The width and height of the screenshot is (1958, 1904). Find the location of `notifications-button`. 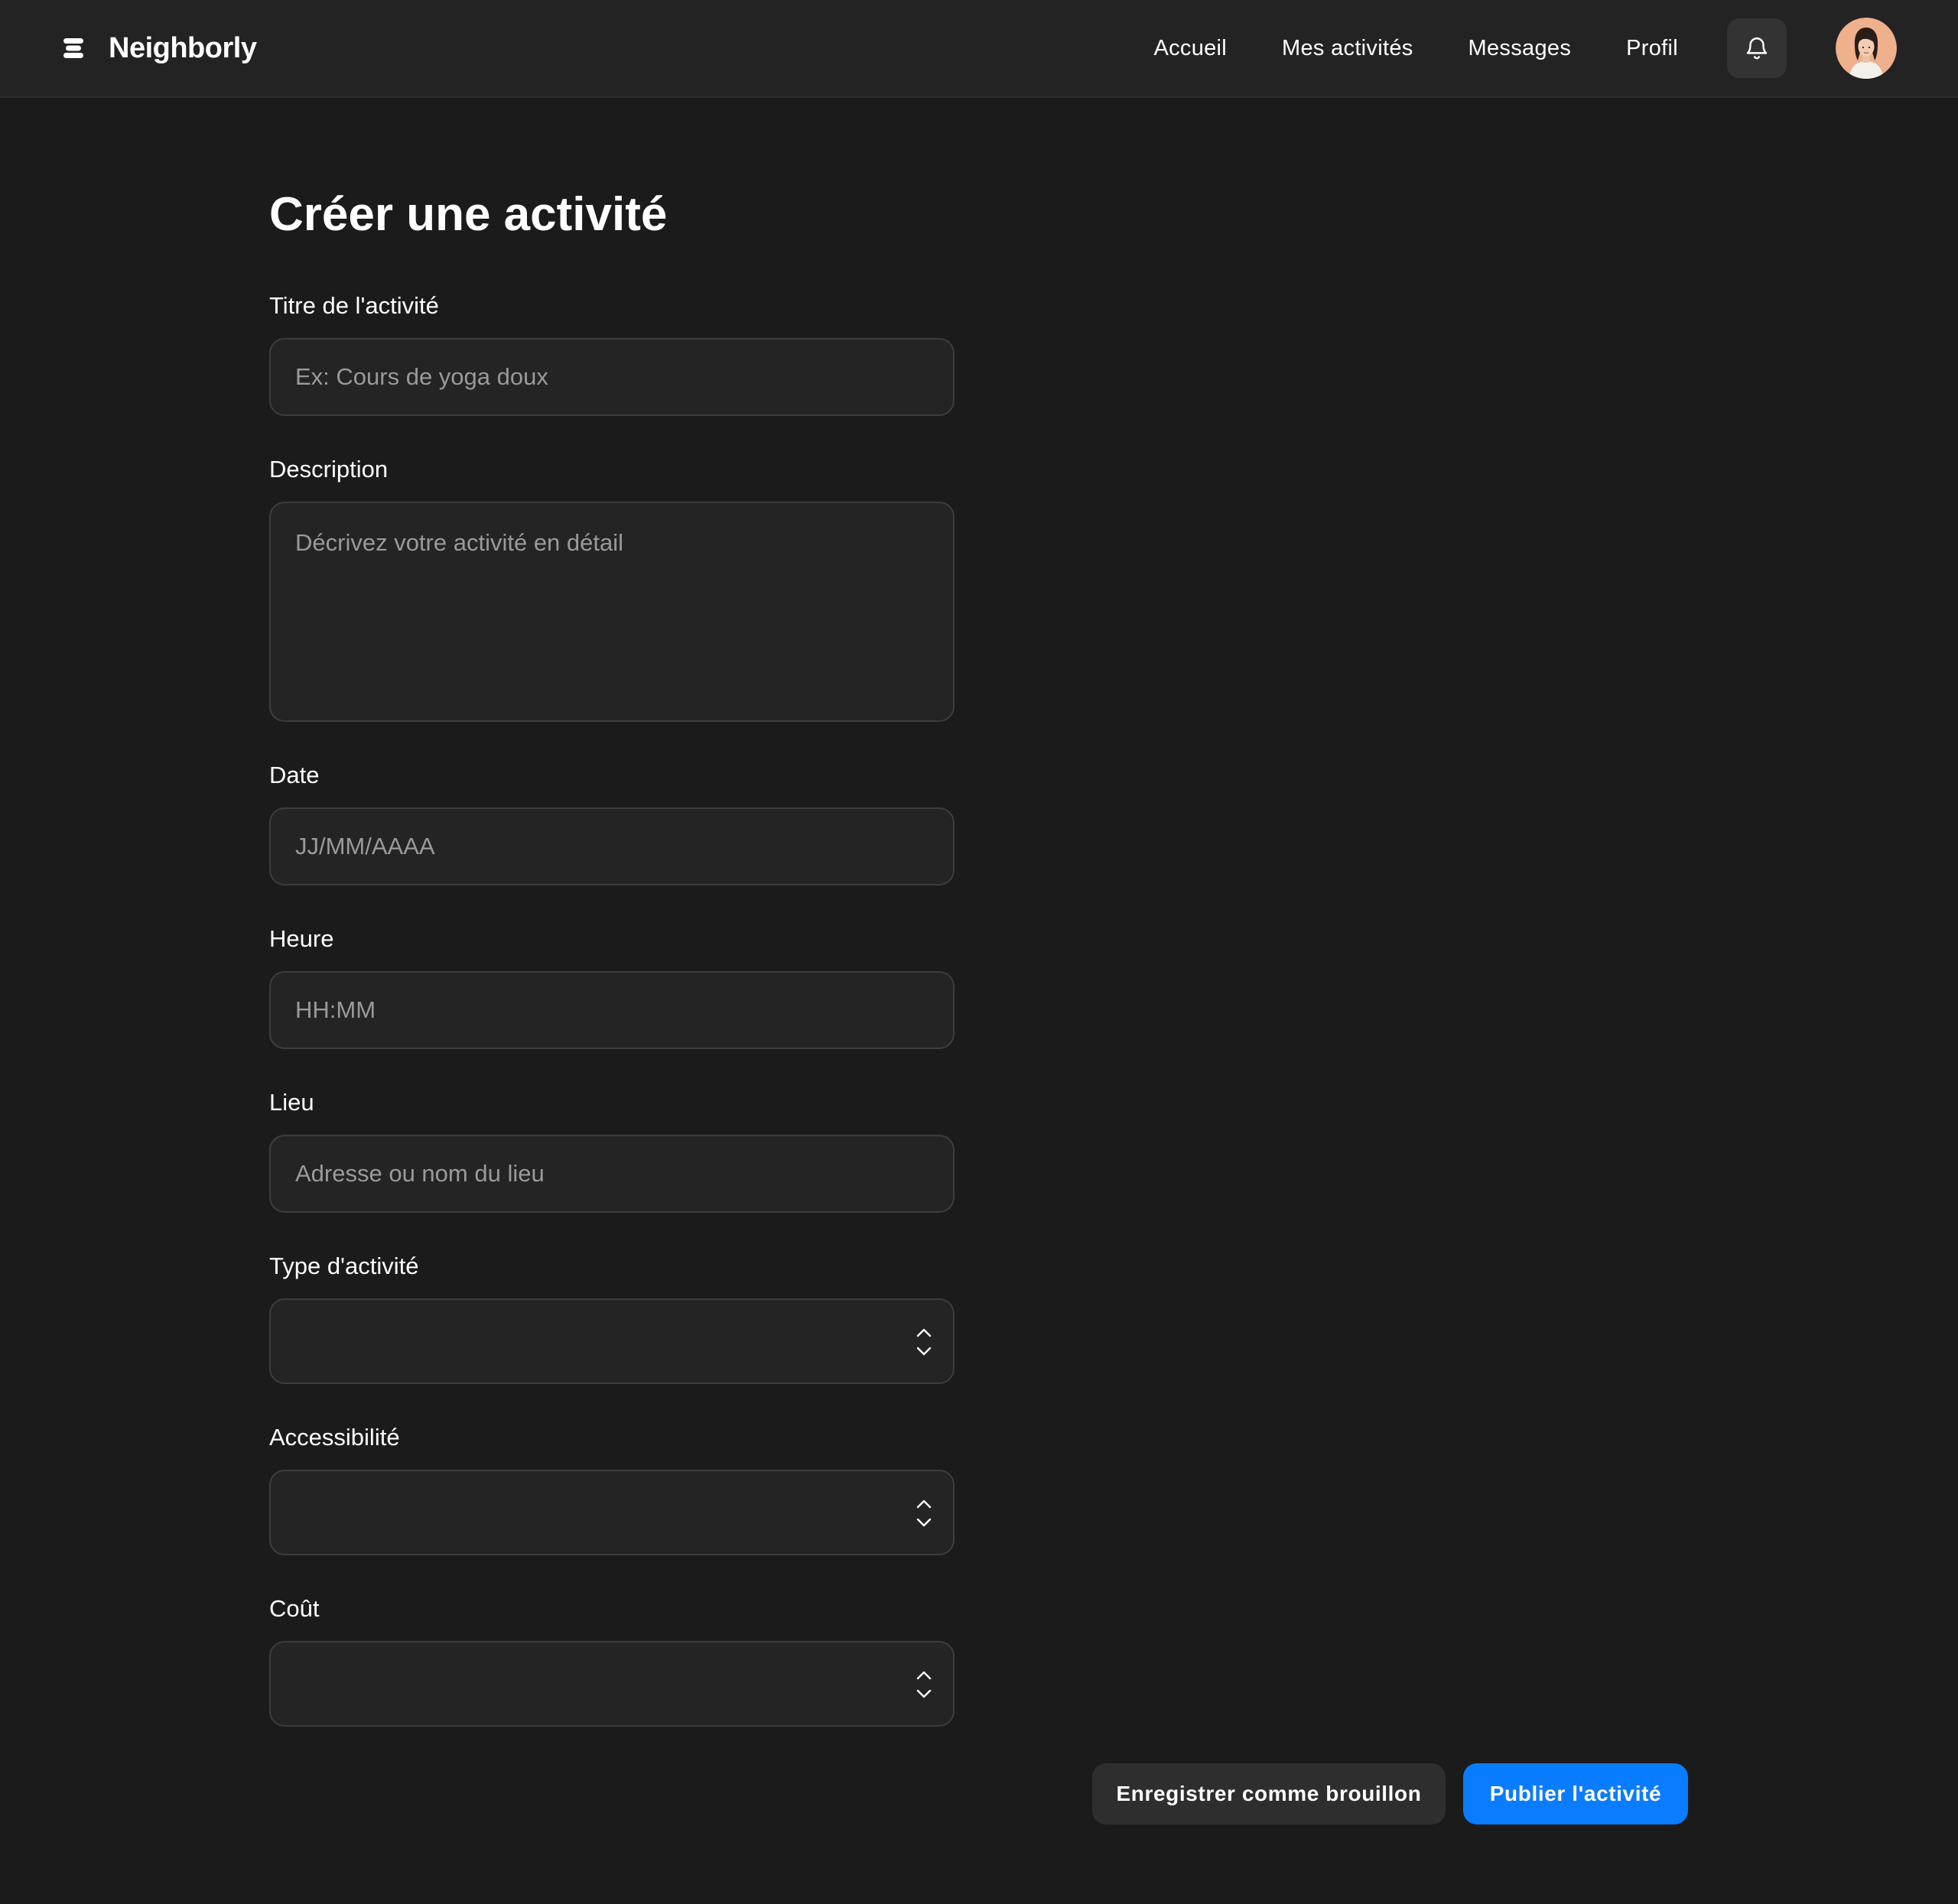

notifications-button is located at coordinates (1757, 48).